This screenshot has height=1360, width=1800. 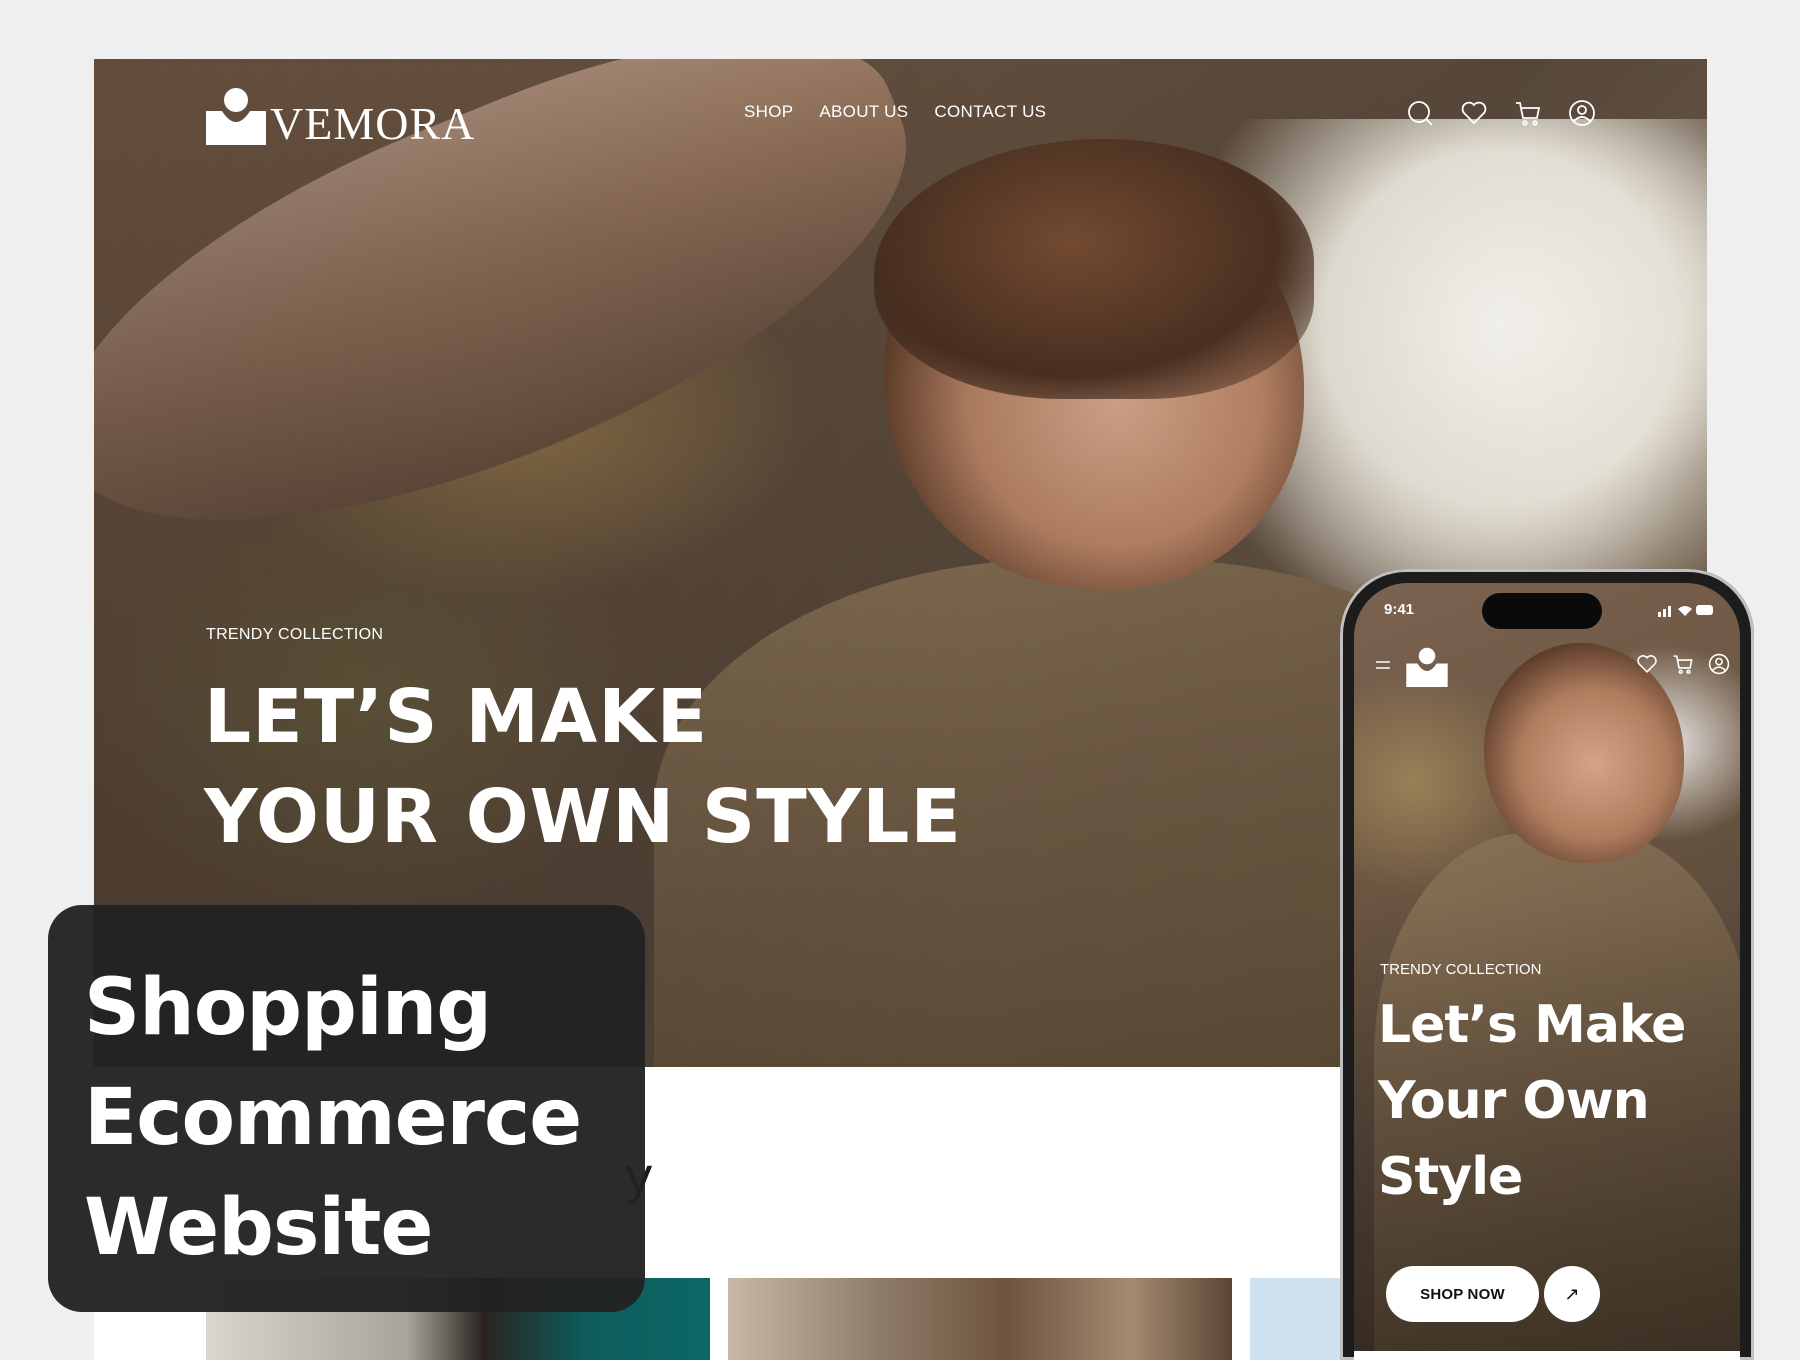 I want to click on menu-shop: SHOP, so click(x=768, y=112).